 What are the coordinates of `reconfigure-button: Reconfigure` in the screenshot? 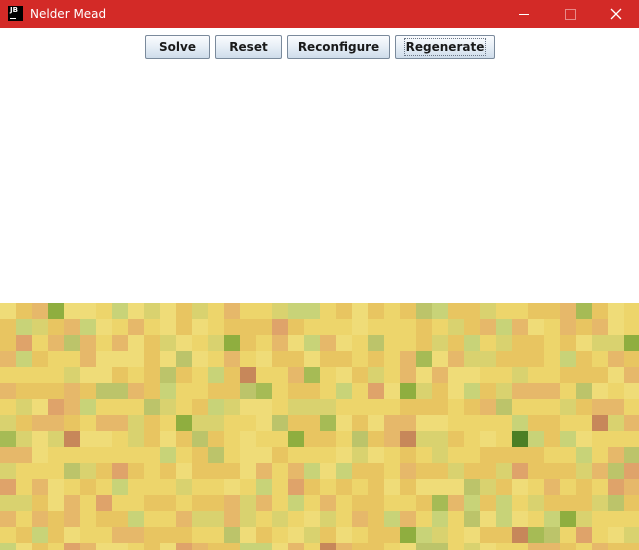 It's located at (338, 47).